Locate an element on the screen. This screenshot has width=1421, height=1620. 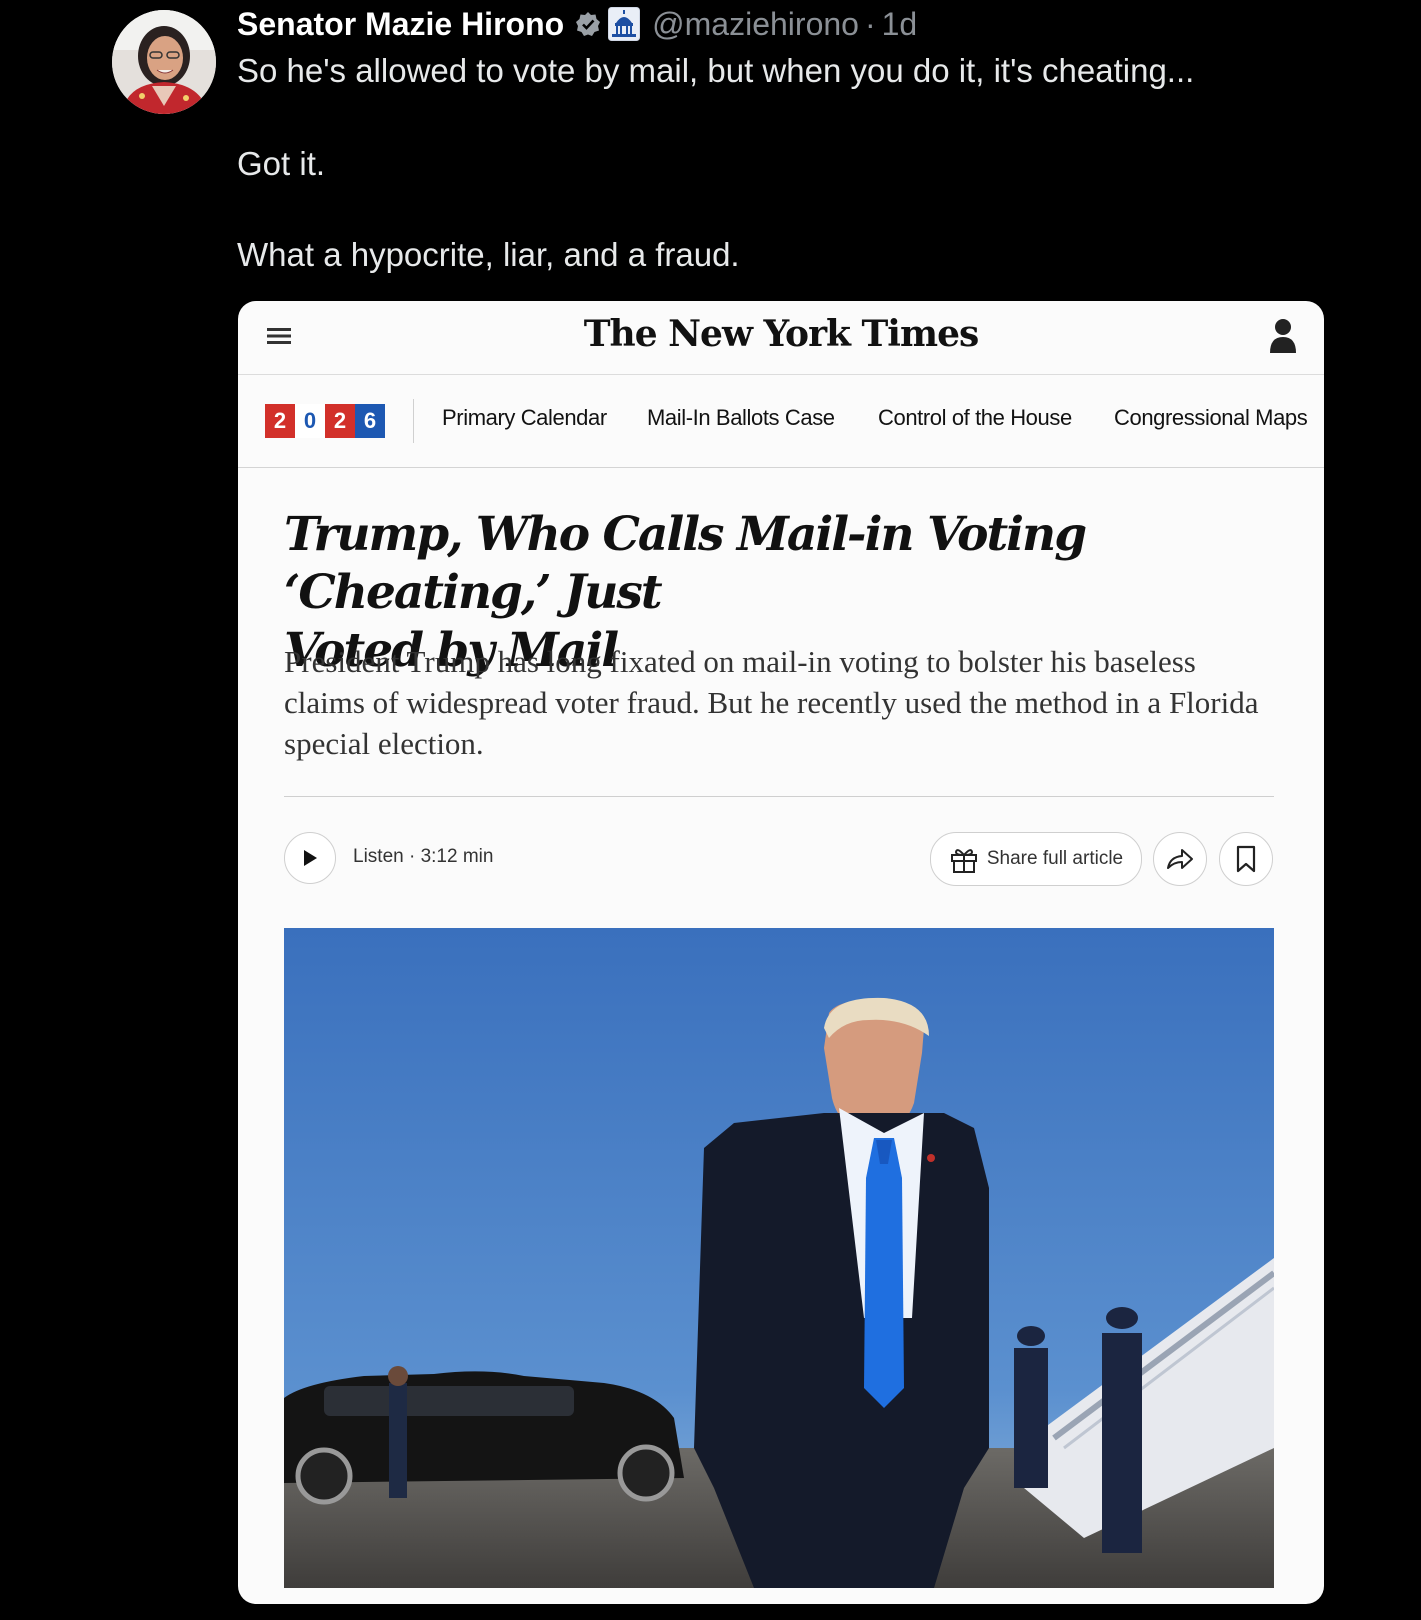
play-button is located at coordinates (310, 858).